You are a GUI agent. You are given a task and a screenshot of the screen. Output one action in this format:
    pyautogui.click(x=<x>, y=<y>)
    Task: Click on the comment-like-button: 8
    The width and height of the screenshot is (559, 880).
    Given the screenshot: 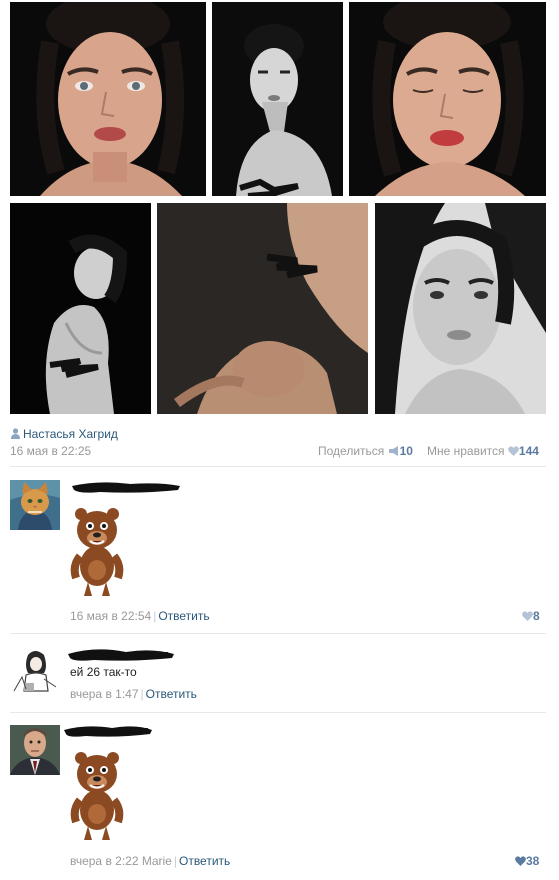 What is the action you would take?
    pyautogui.click(x=531, y=616)
    